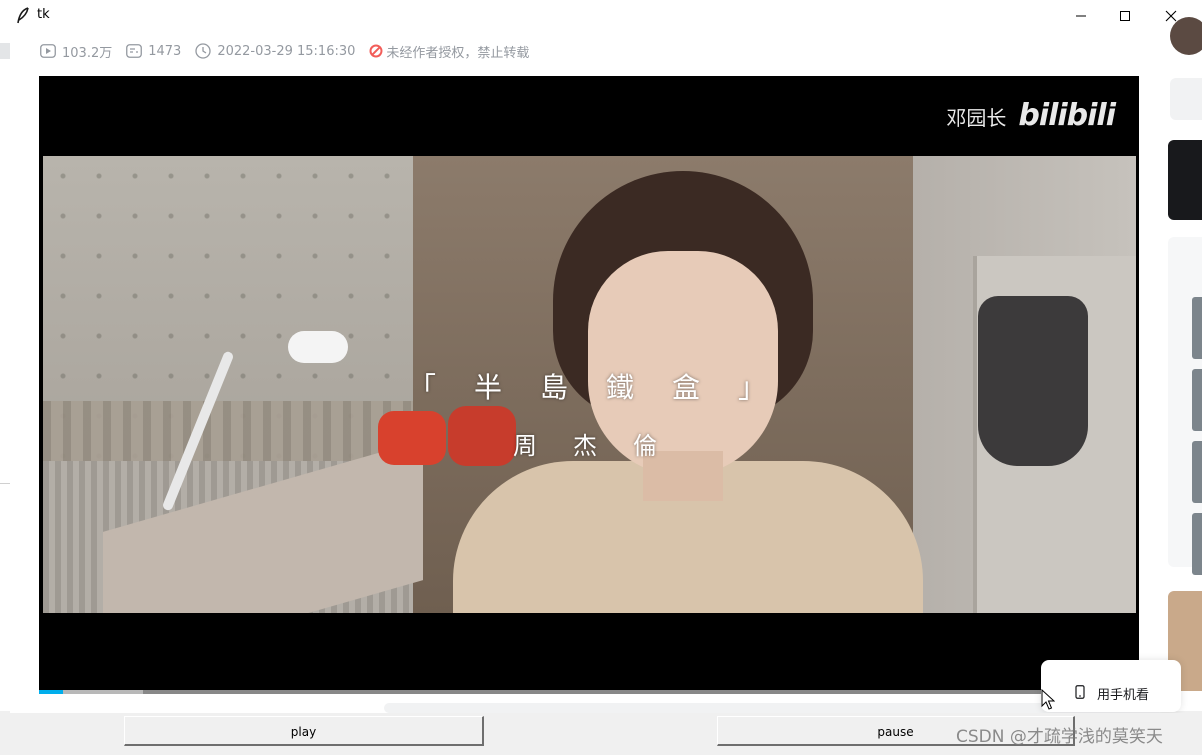  I want to click on scene-lamp-head, so click(318, 347).